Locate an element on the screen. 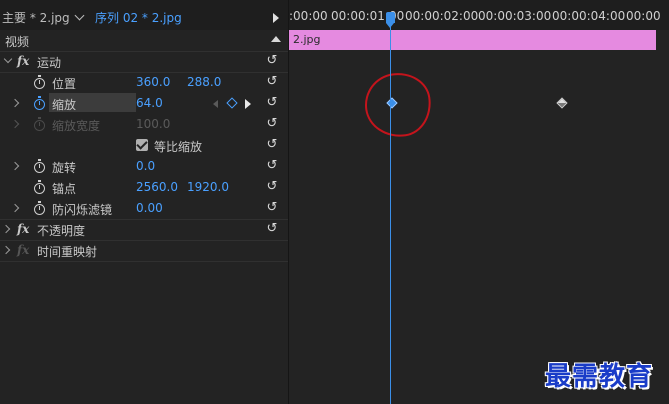  play-icon is located at coordinates (276, 18).